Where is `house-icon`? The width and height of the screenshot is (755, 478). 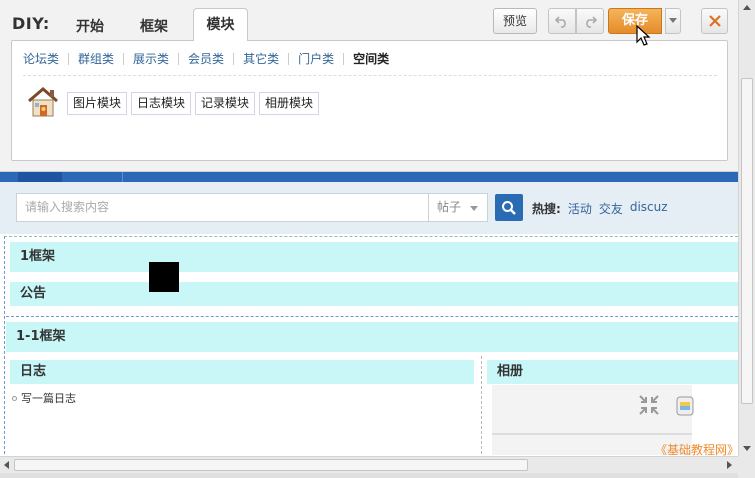 house-icon is located at coordinates (43, 102).